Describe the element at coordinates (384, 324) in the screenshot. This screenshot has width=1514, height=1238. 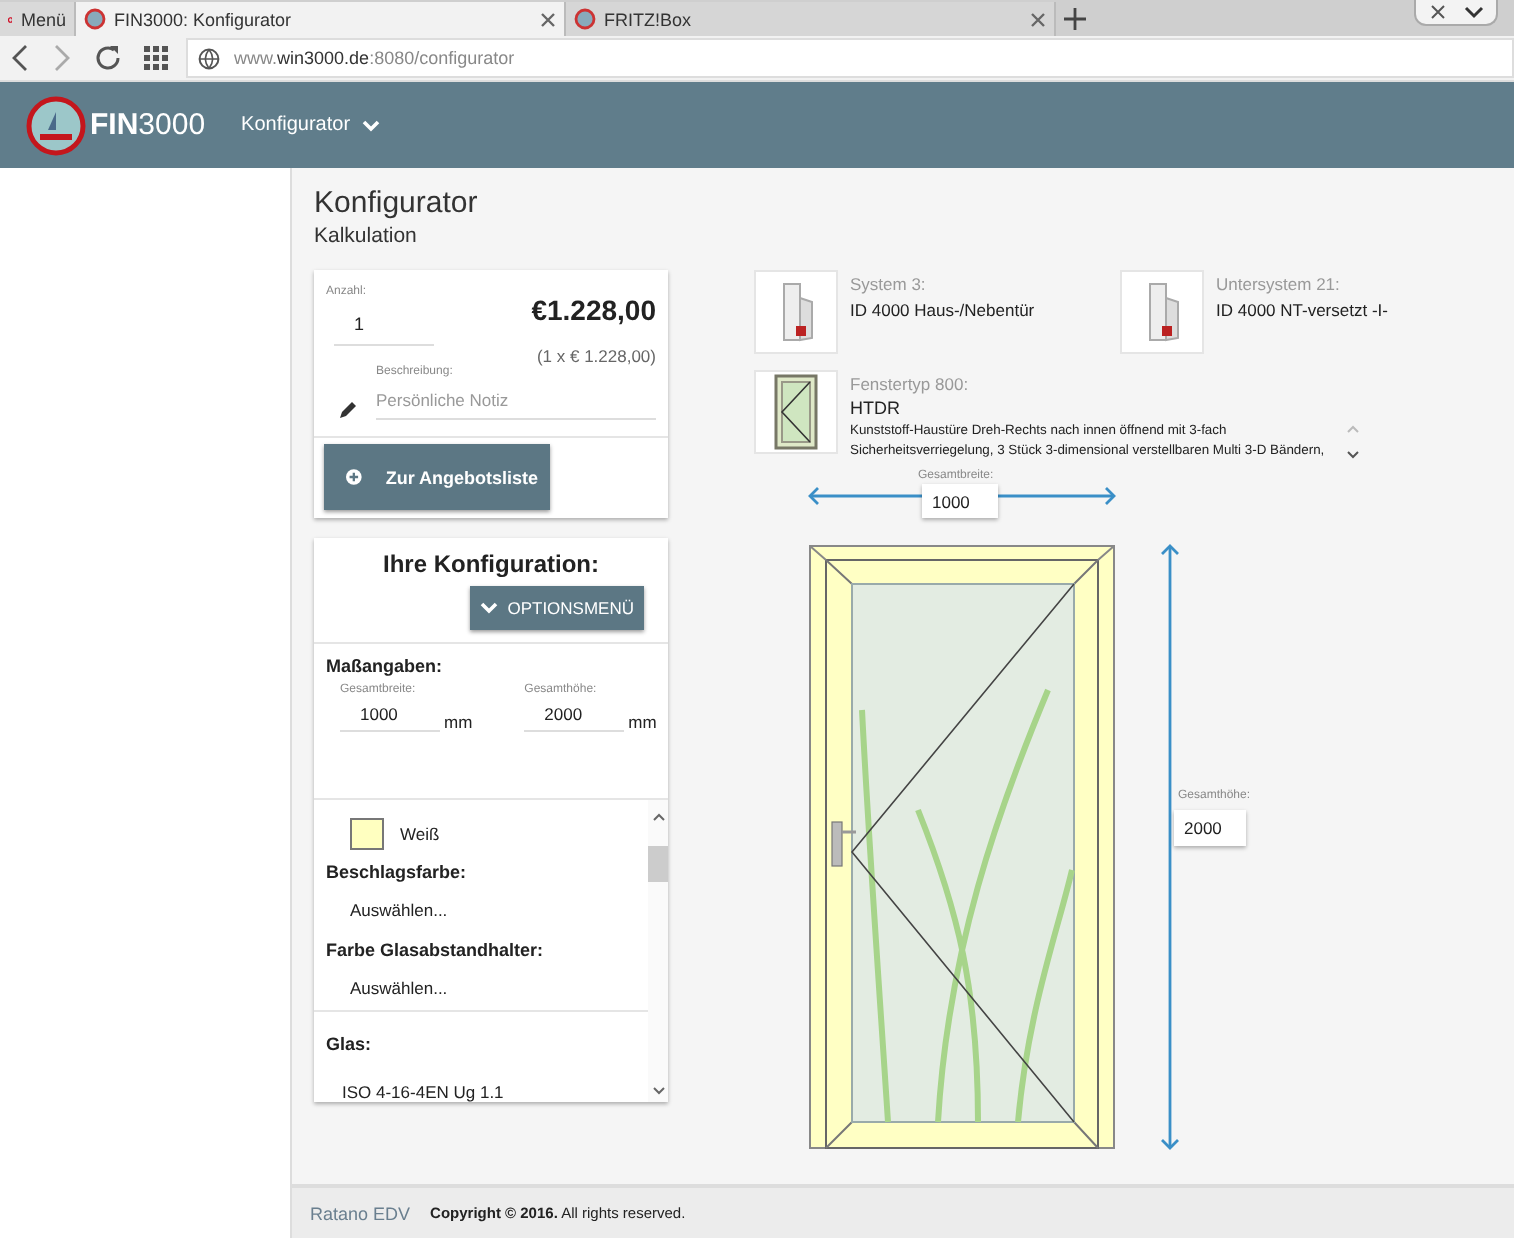
I see `quantity-field: 1` at that location.